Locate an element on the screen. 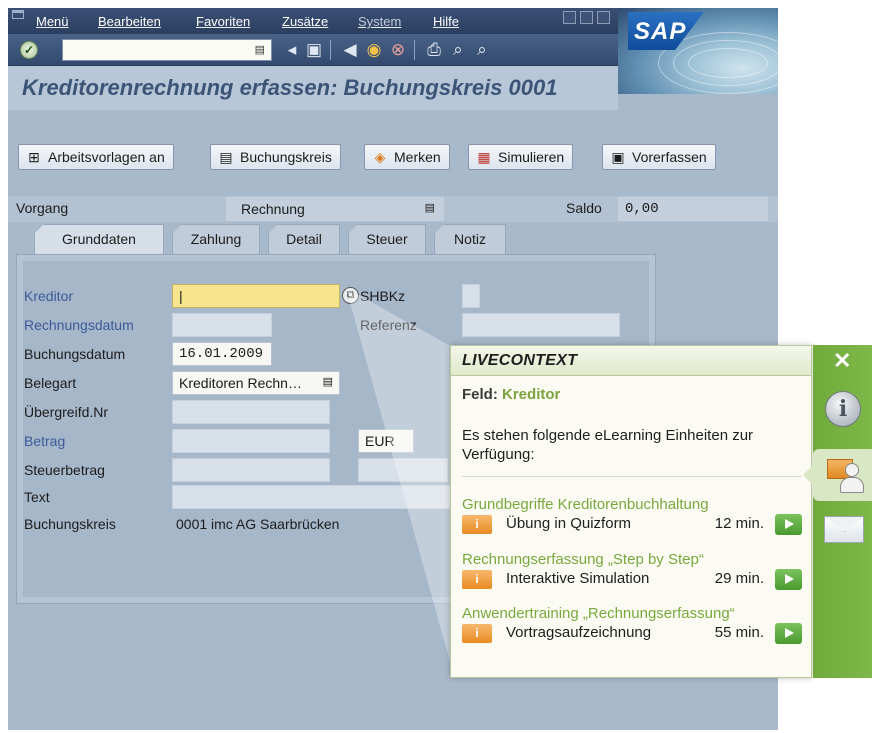 The height and width of the screenshot is (733, 872). steuerbetrag-label: Steuerbetrag is located at coordinates (64, 470).